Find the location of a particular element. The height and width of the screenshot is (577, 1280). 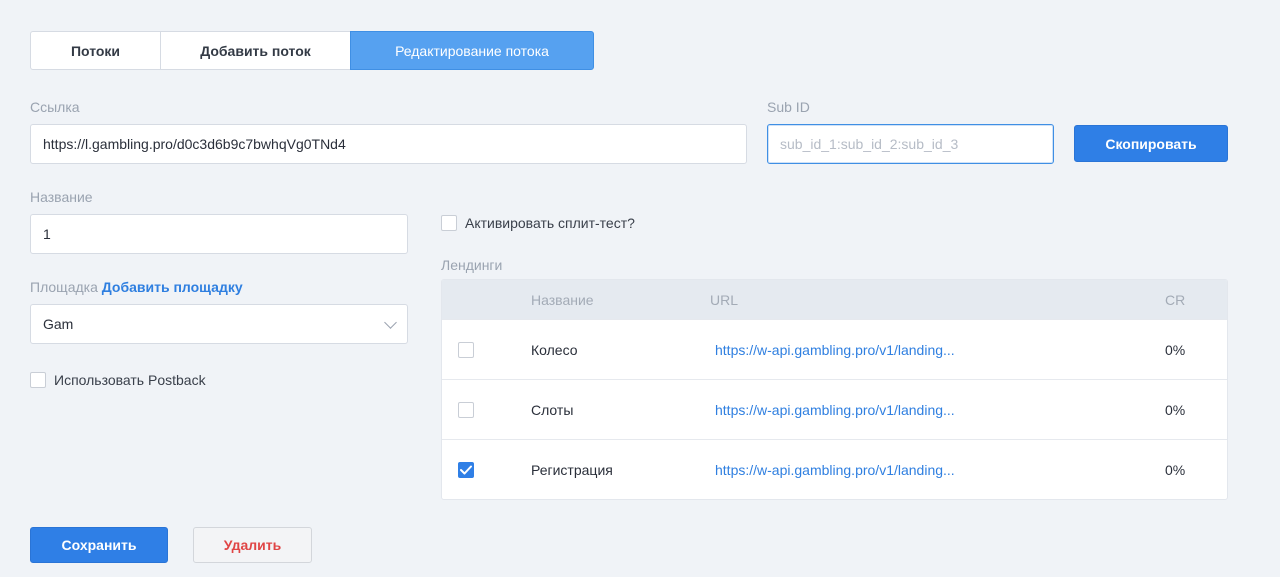

postback-label: Использовать Postback is located at coordinates (130, 380).